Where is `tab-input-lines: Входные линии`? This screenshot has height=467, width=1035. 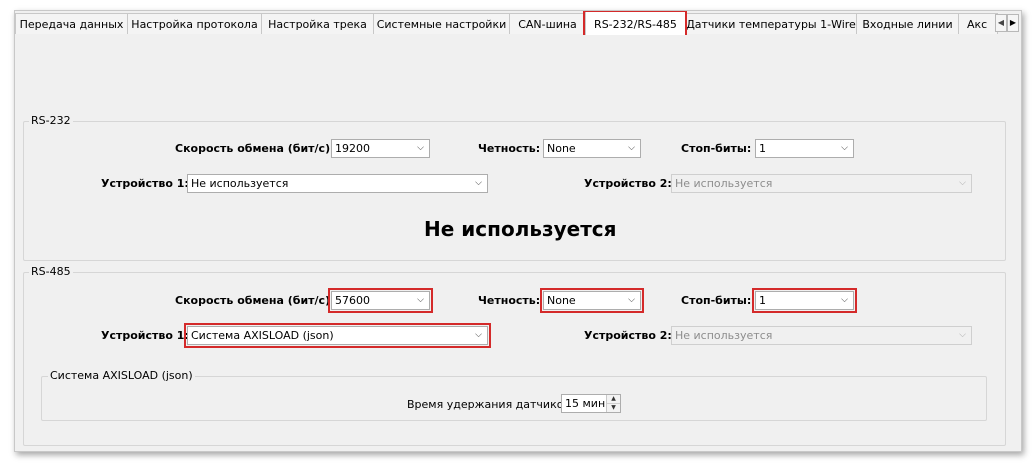
tab-input-lines: Входные линии is located at coordinates (907, 23).